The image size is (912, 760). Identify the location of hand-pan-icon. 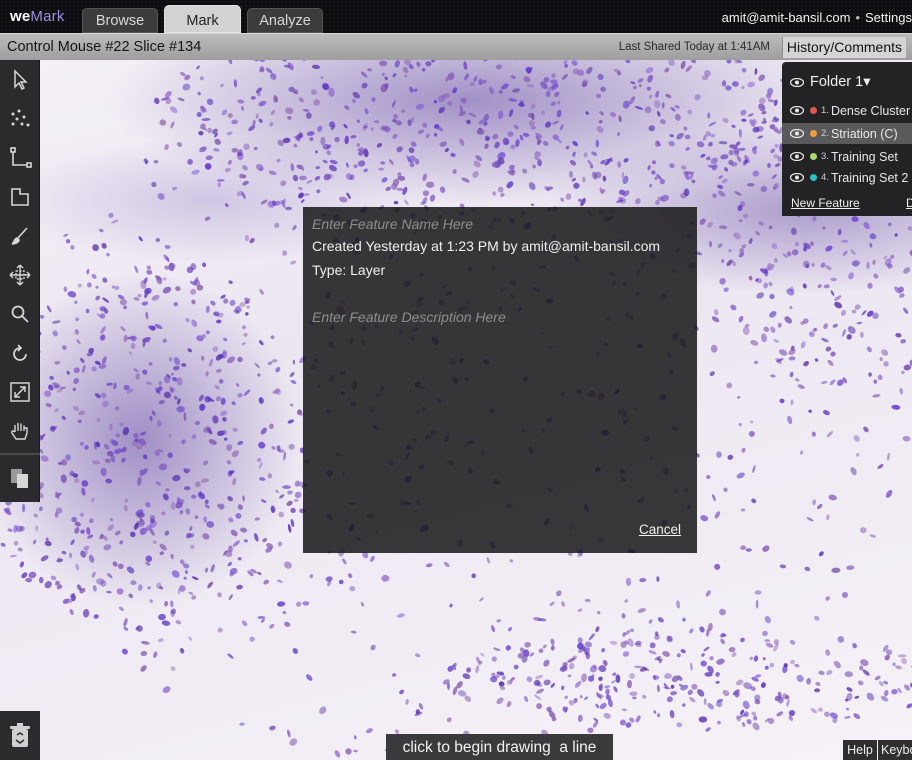
(20, 431).